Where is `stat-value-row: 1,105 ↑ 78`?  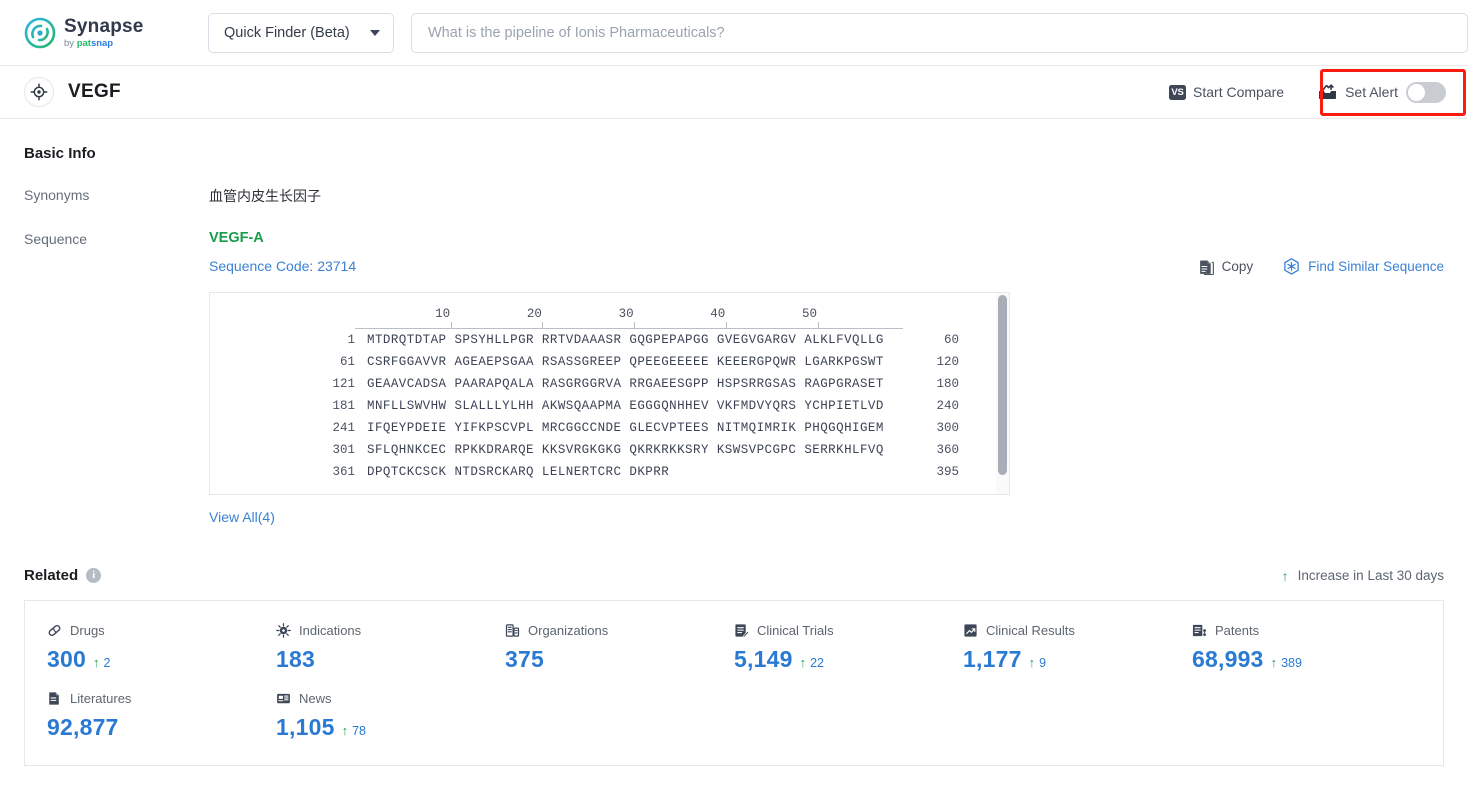
stat-value-row: 1,105 ↑ 78 is located at coordinates (390, 727).